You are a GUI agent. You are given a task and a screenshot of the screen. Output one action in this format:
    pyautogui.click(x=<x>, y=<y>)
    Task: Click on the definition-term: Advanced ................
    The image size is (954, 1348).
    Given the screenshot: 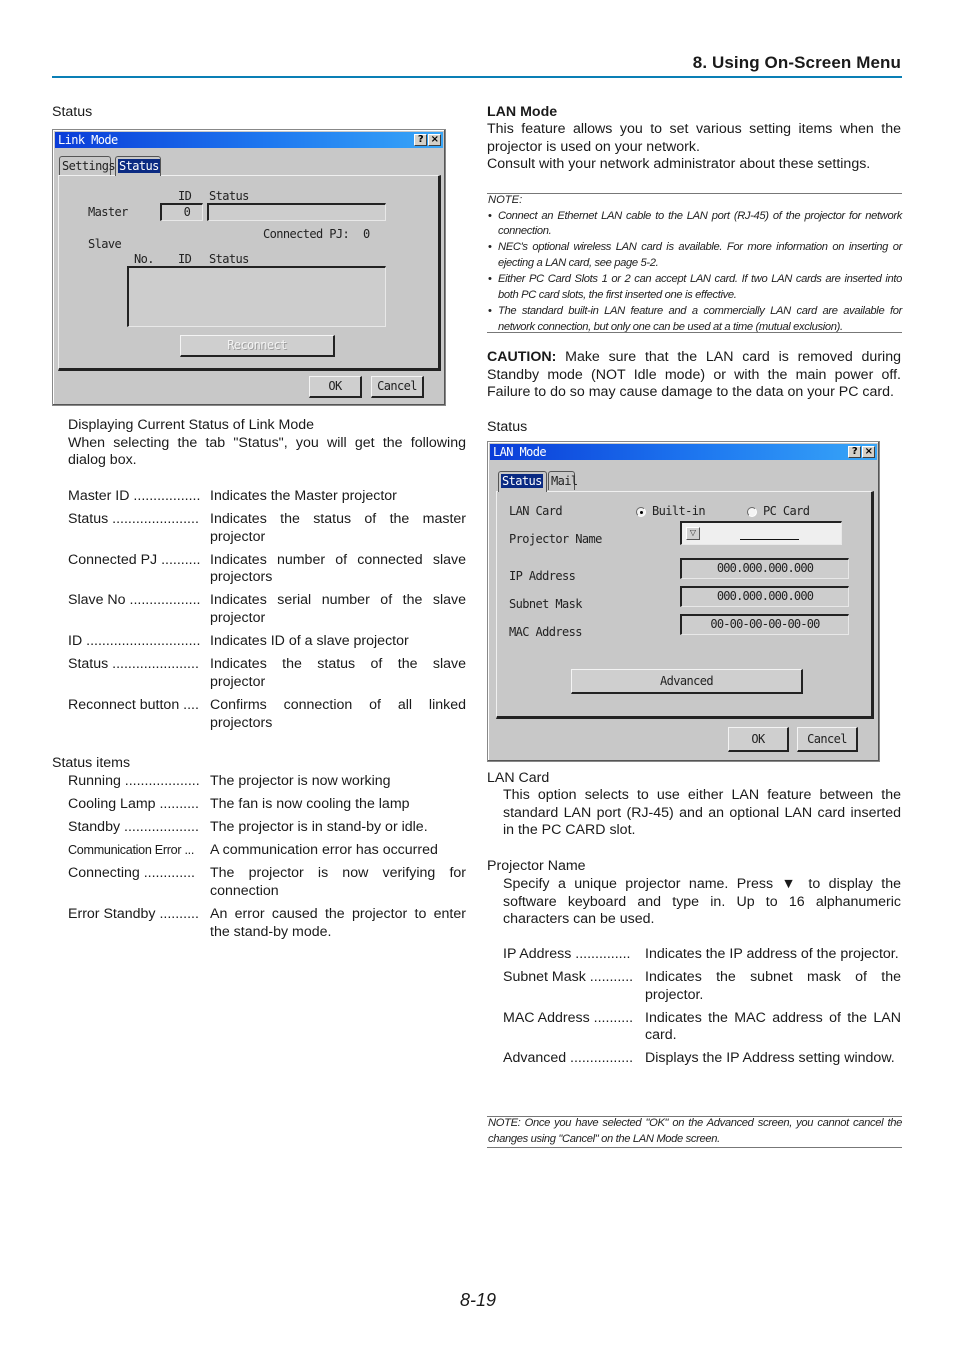 What is the action you would take?
    pyautogui.click(x=568, y=1058)
    